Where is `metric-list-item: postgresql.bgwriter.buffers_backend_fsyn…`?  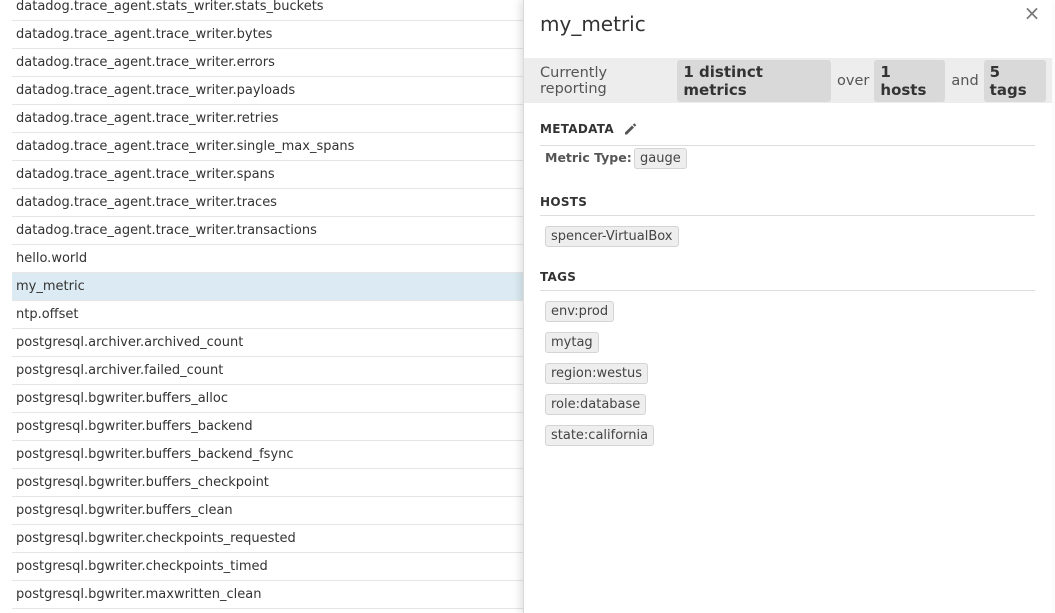 metric-list-item: postgresql.bgwriter.buffers_backend_fsyn… is located at coordinates (272, 455).